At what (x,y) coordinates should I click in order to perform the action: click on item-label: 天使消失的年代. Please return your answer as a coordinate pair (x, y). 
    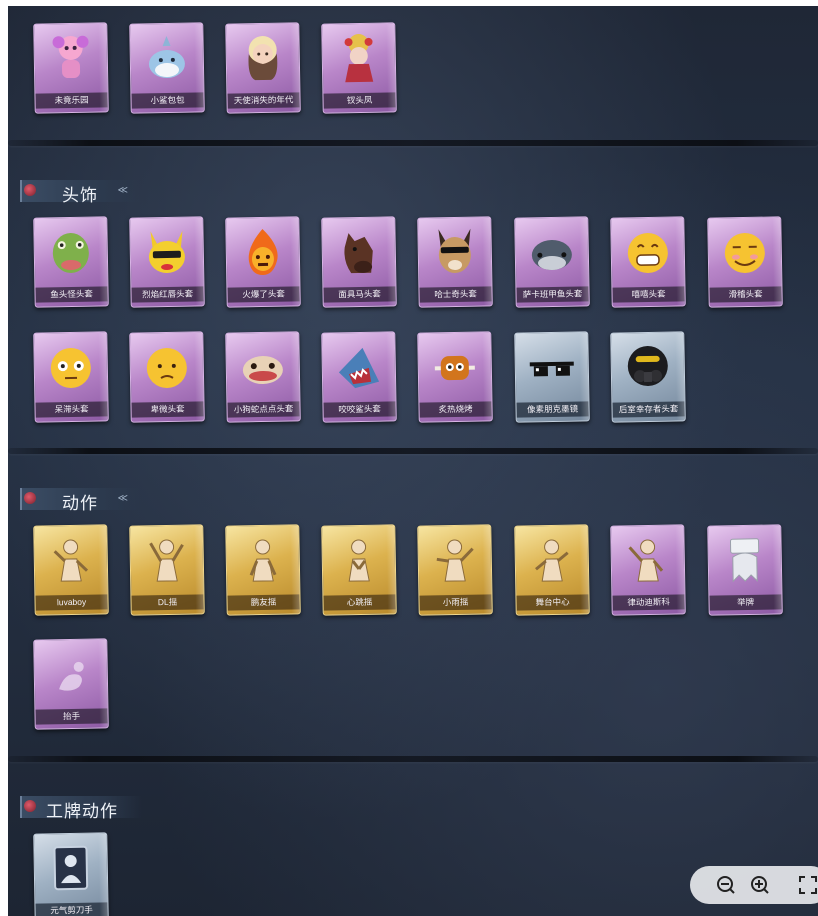
    Looking at the image, I should click on (263, 100).